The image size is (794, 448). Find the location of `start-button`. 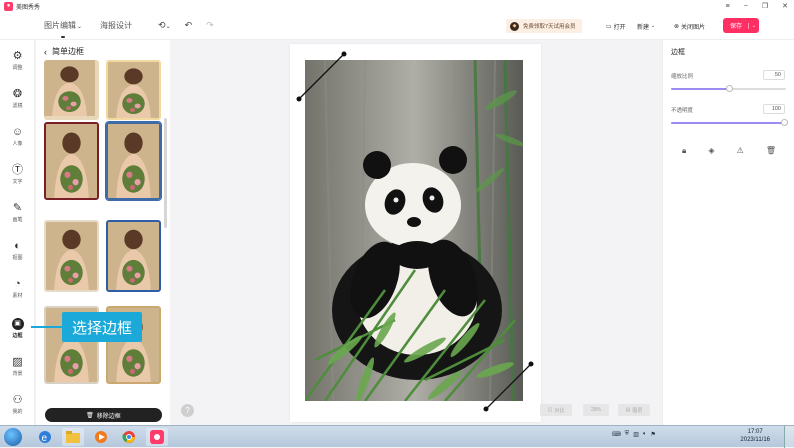

start-button is located at coordinates (13, 437).